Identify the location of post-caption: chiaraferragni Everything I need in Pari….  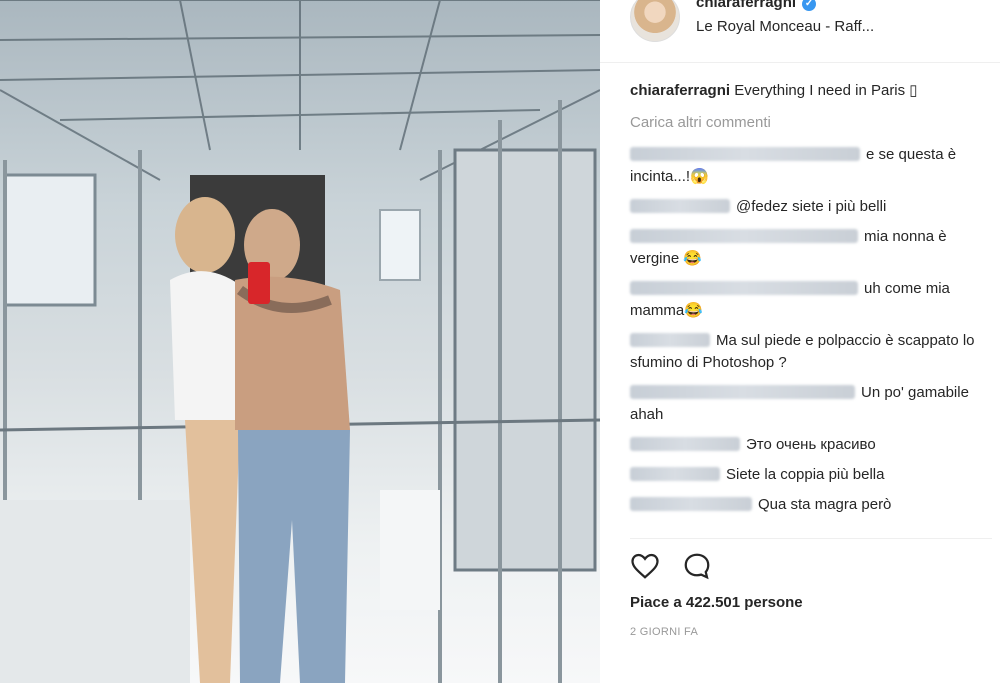
(810, 91).